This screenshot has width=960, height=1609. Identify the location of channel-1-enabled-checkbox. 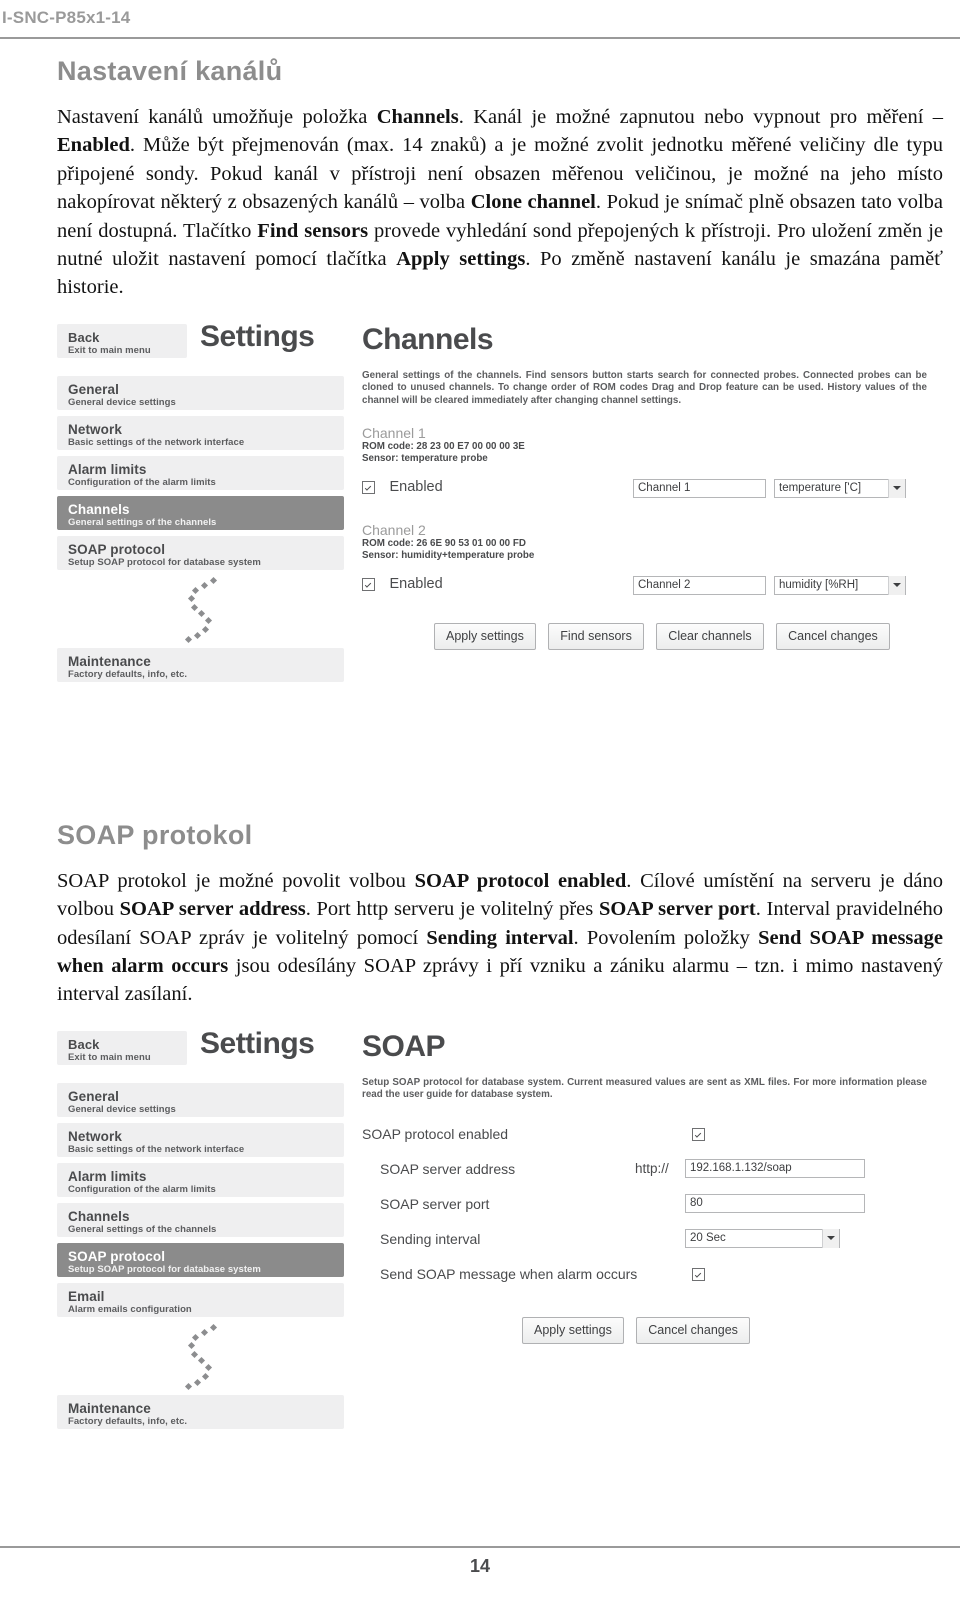
(368, 487).